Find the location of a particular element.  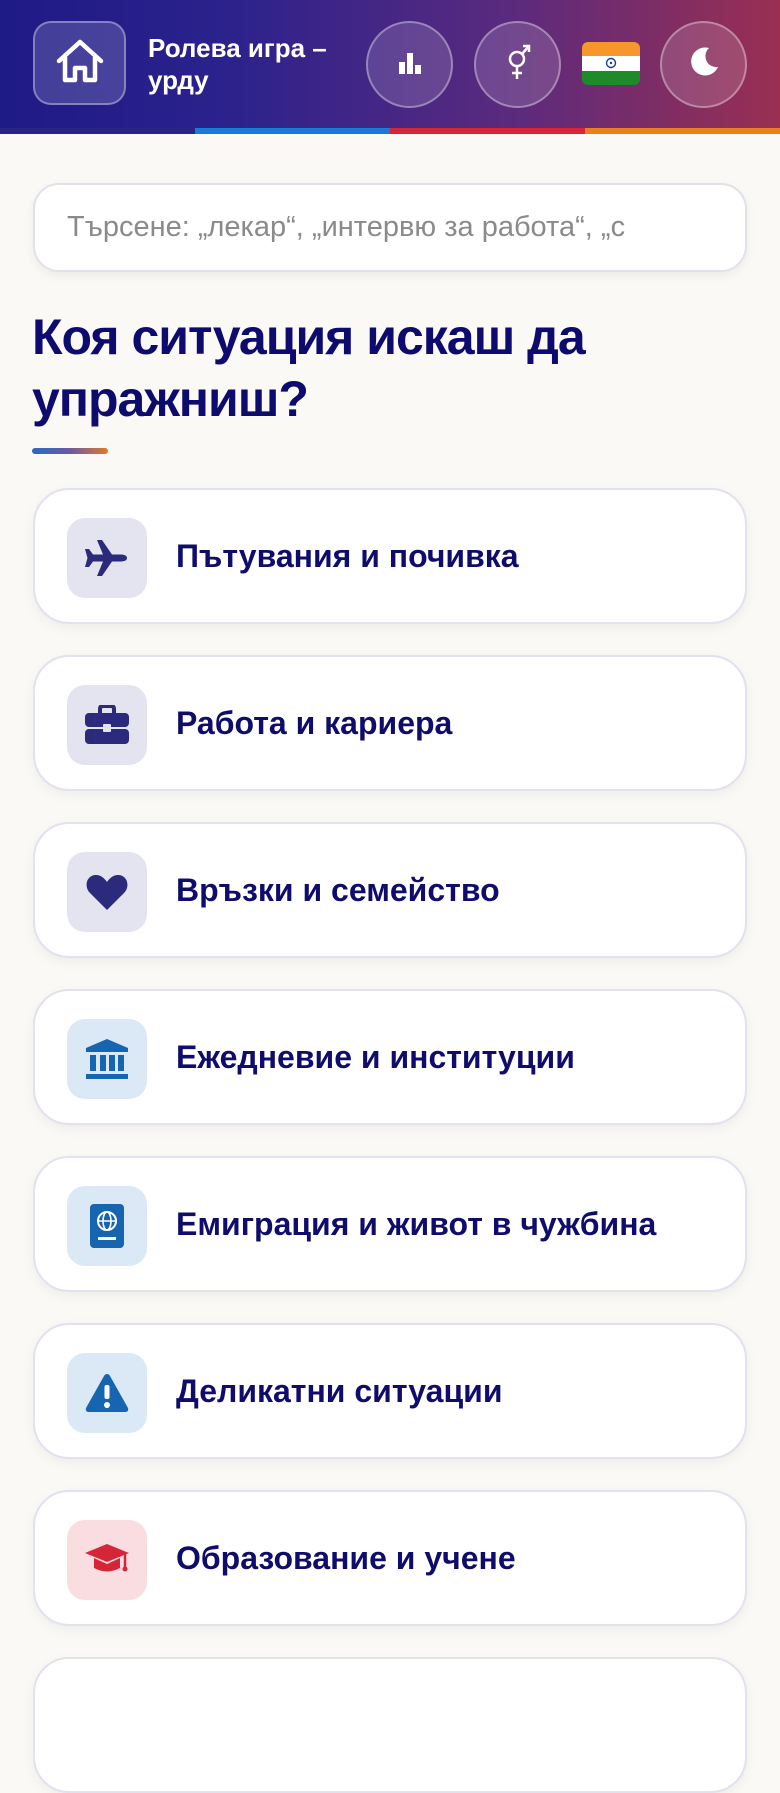

category-work: Работа и кариера is located at coordinates (390, 723).